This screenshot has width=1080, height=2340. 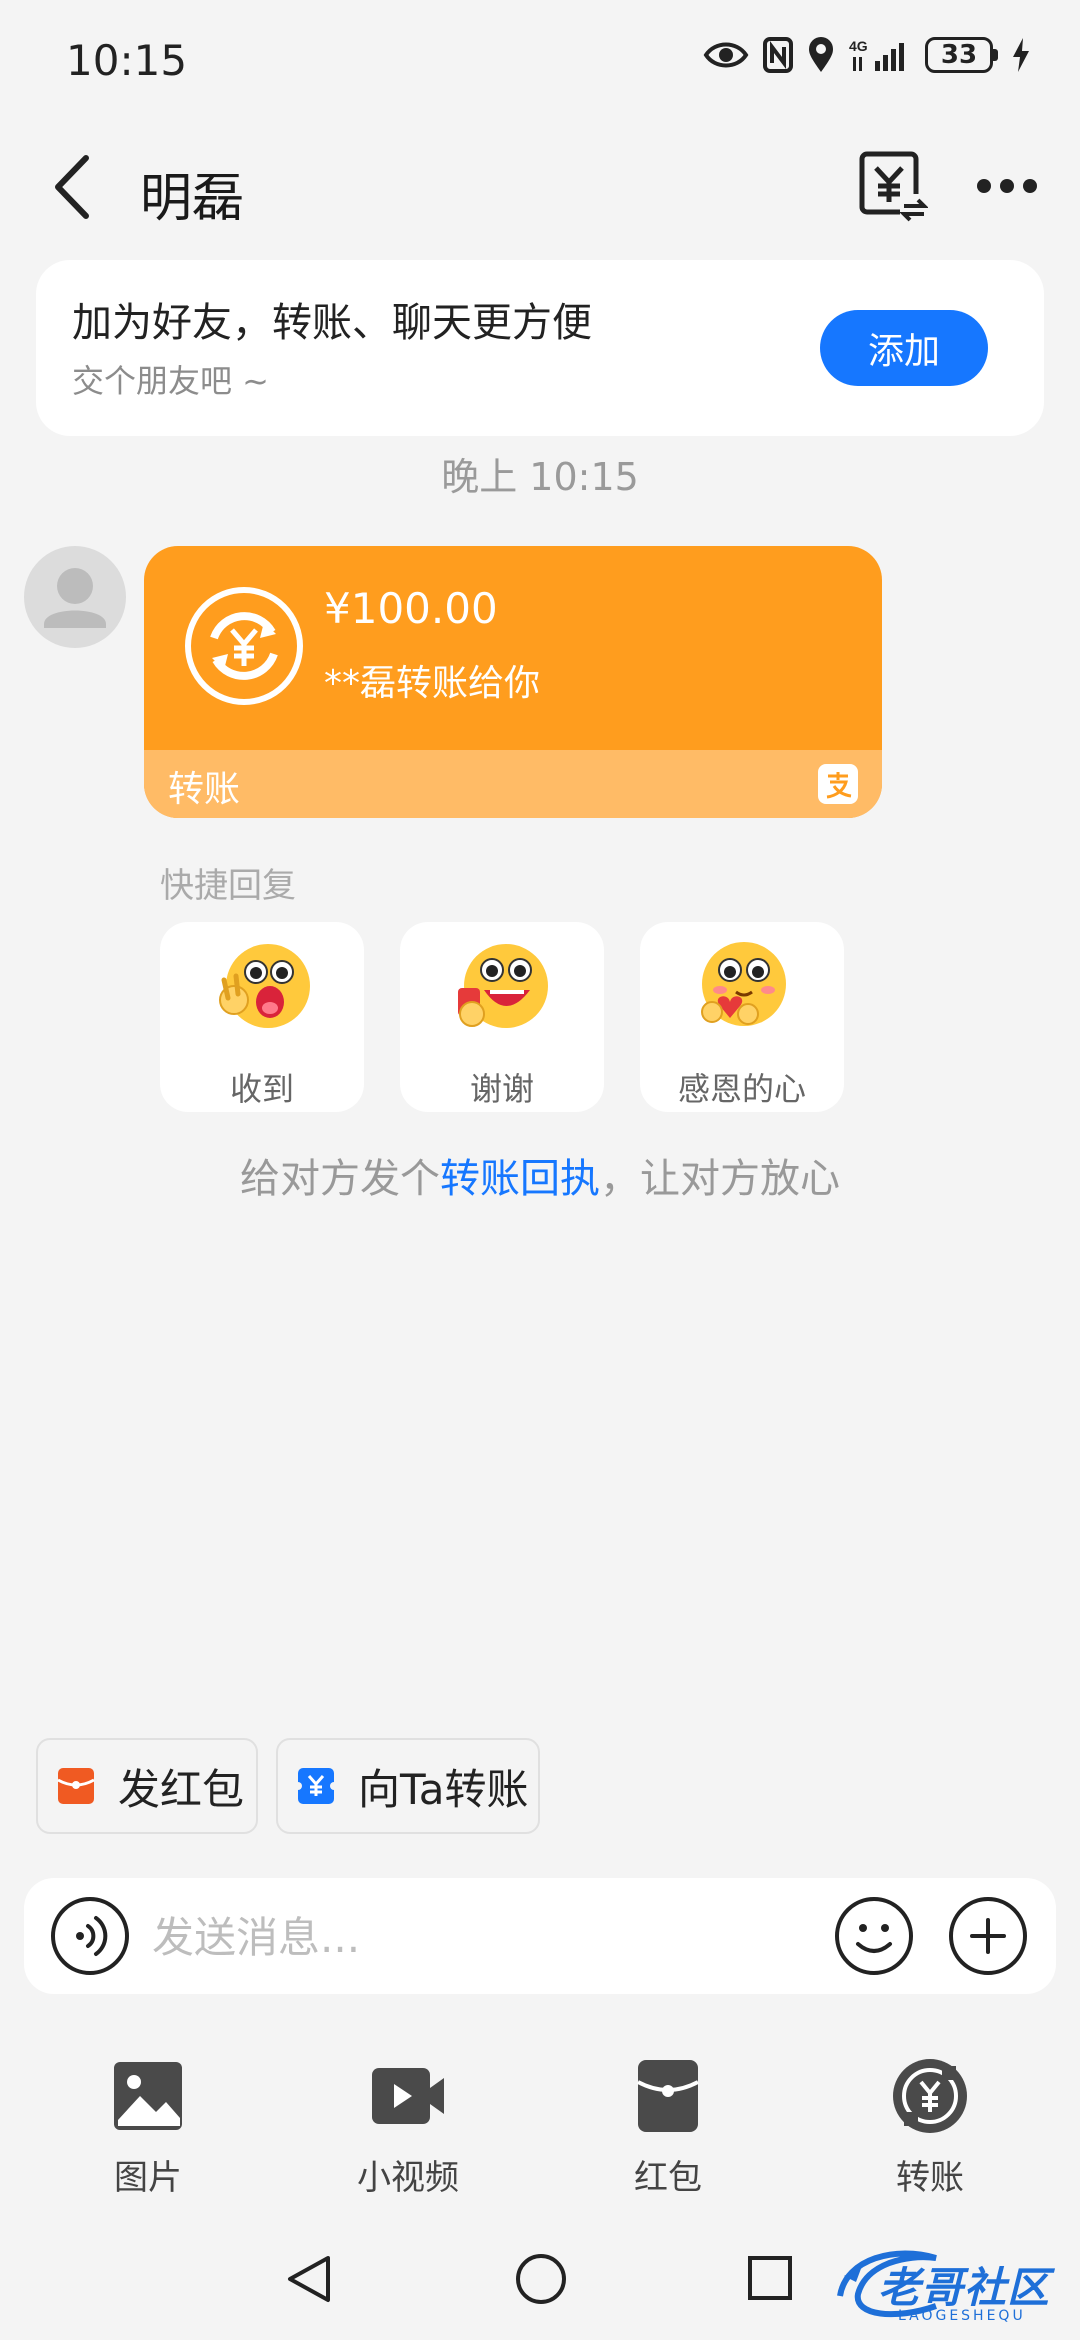 I want to click on quick-reply-grateful-heart: 感恩的心, so click(x=742, y=1017).